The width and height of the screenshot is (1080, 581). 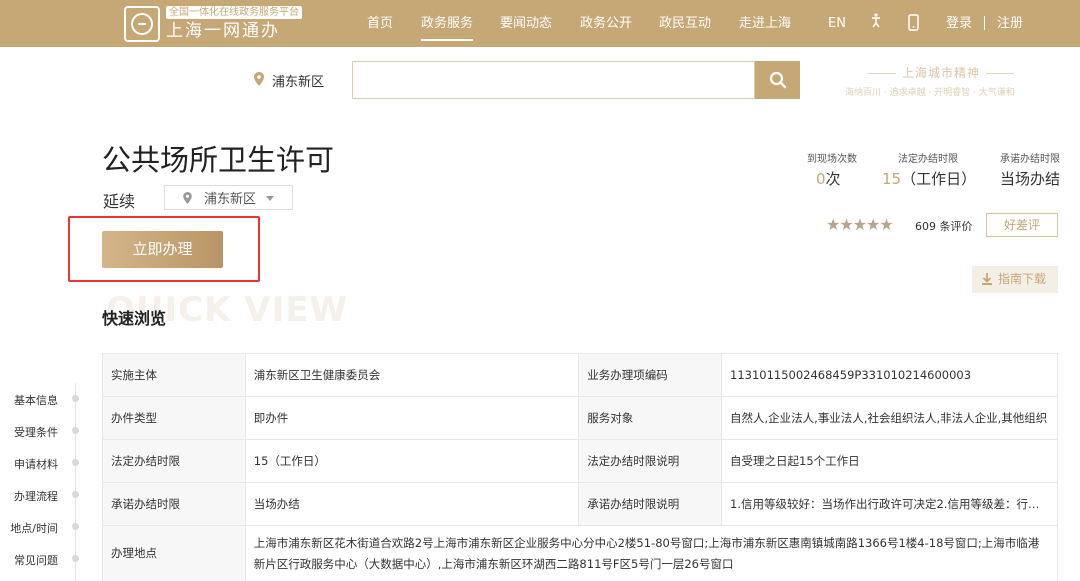 What do you see at coordinates (412, 461) in the screenshot?
I see `table-value: 15（工作日）` at bounding box center [412, 461].